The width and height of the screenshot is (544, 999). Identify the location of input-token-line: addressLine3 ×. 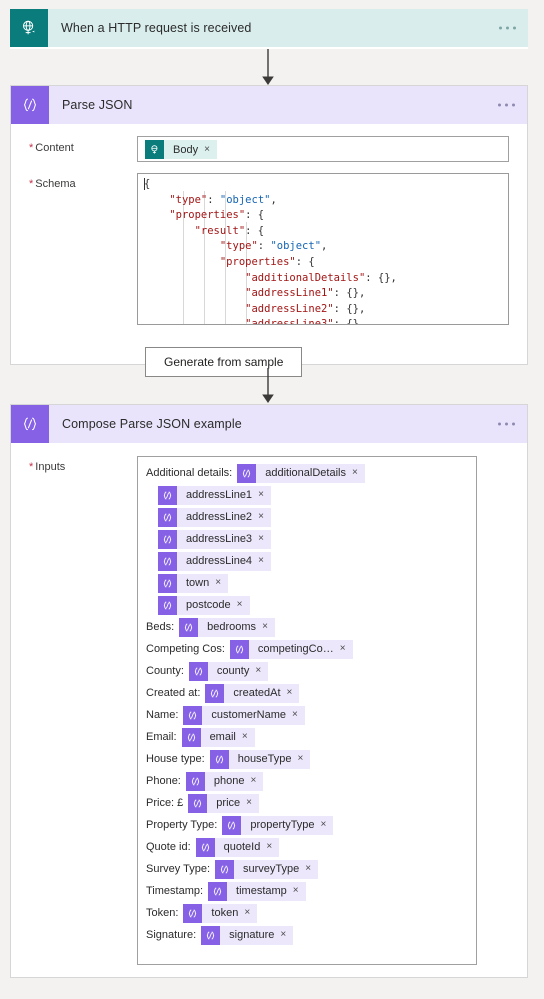
(307, 539).